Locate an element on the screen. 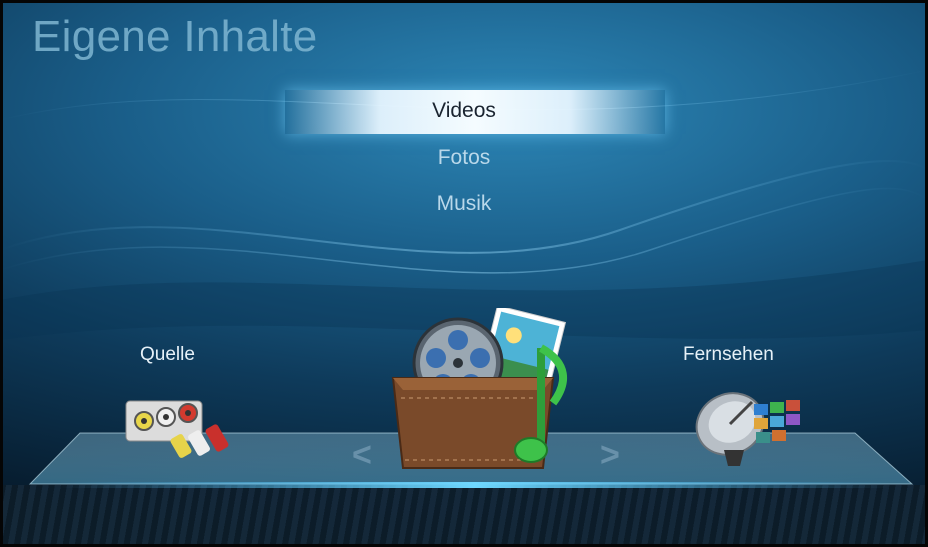  carousel-label-quelle: Quelle is located at coordinates (167, 354).